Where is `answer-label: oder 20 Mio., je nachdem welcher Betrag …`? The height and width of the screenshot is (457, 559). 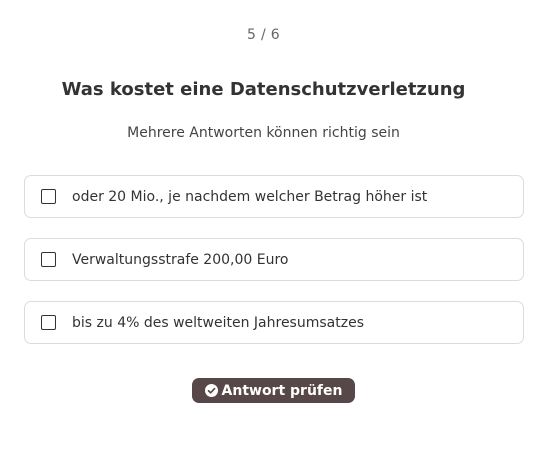 answer-label: oder 20 Mio., je nachdem welcher Betrag … is located at coordinates (250, 196).